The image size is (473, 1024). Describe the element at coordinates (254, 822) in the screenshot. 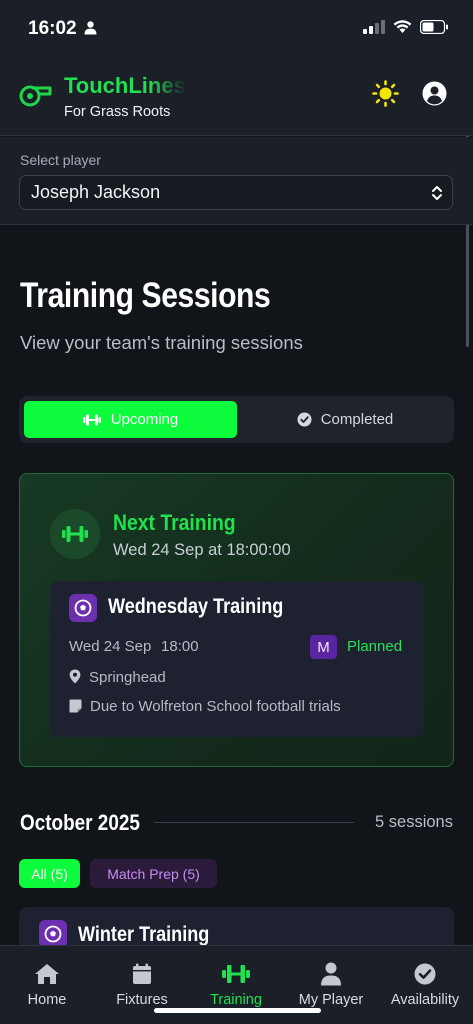

I see `month-divider` at that location.